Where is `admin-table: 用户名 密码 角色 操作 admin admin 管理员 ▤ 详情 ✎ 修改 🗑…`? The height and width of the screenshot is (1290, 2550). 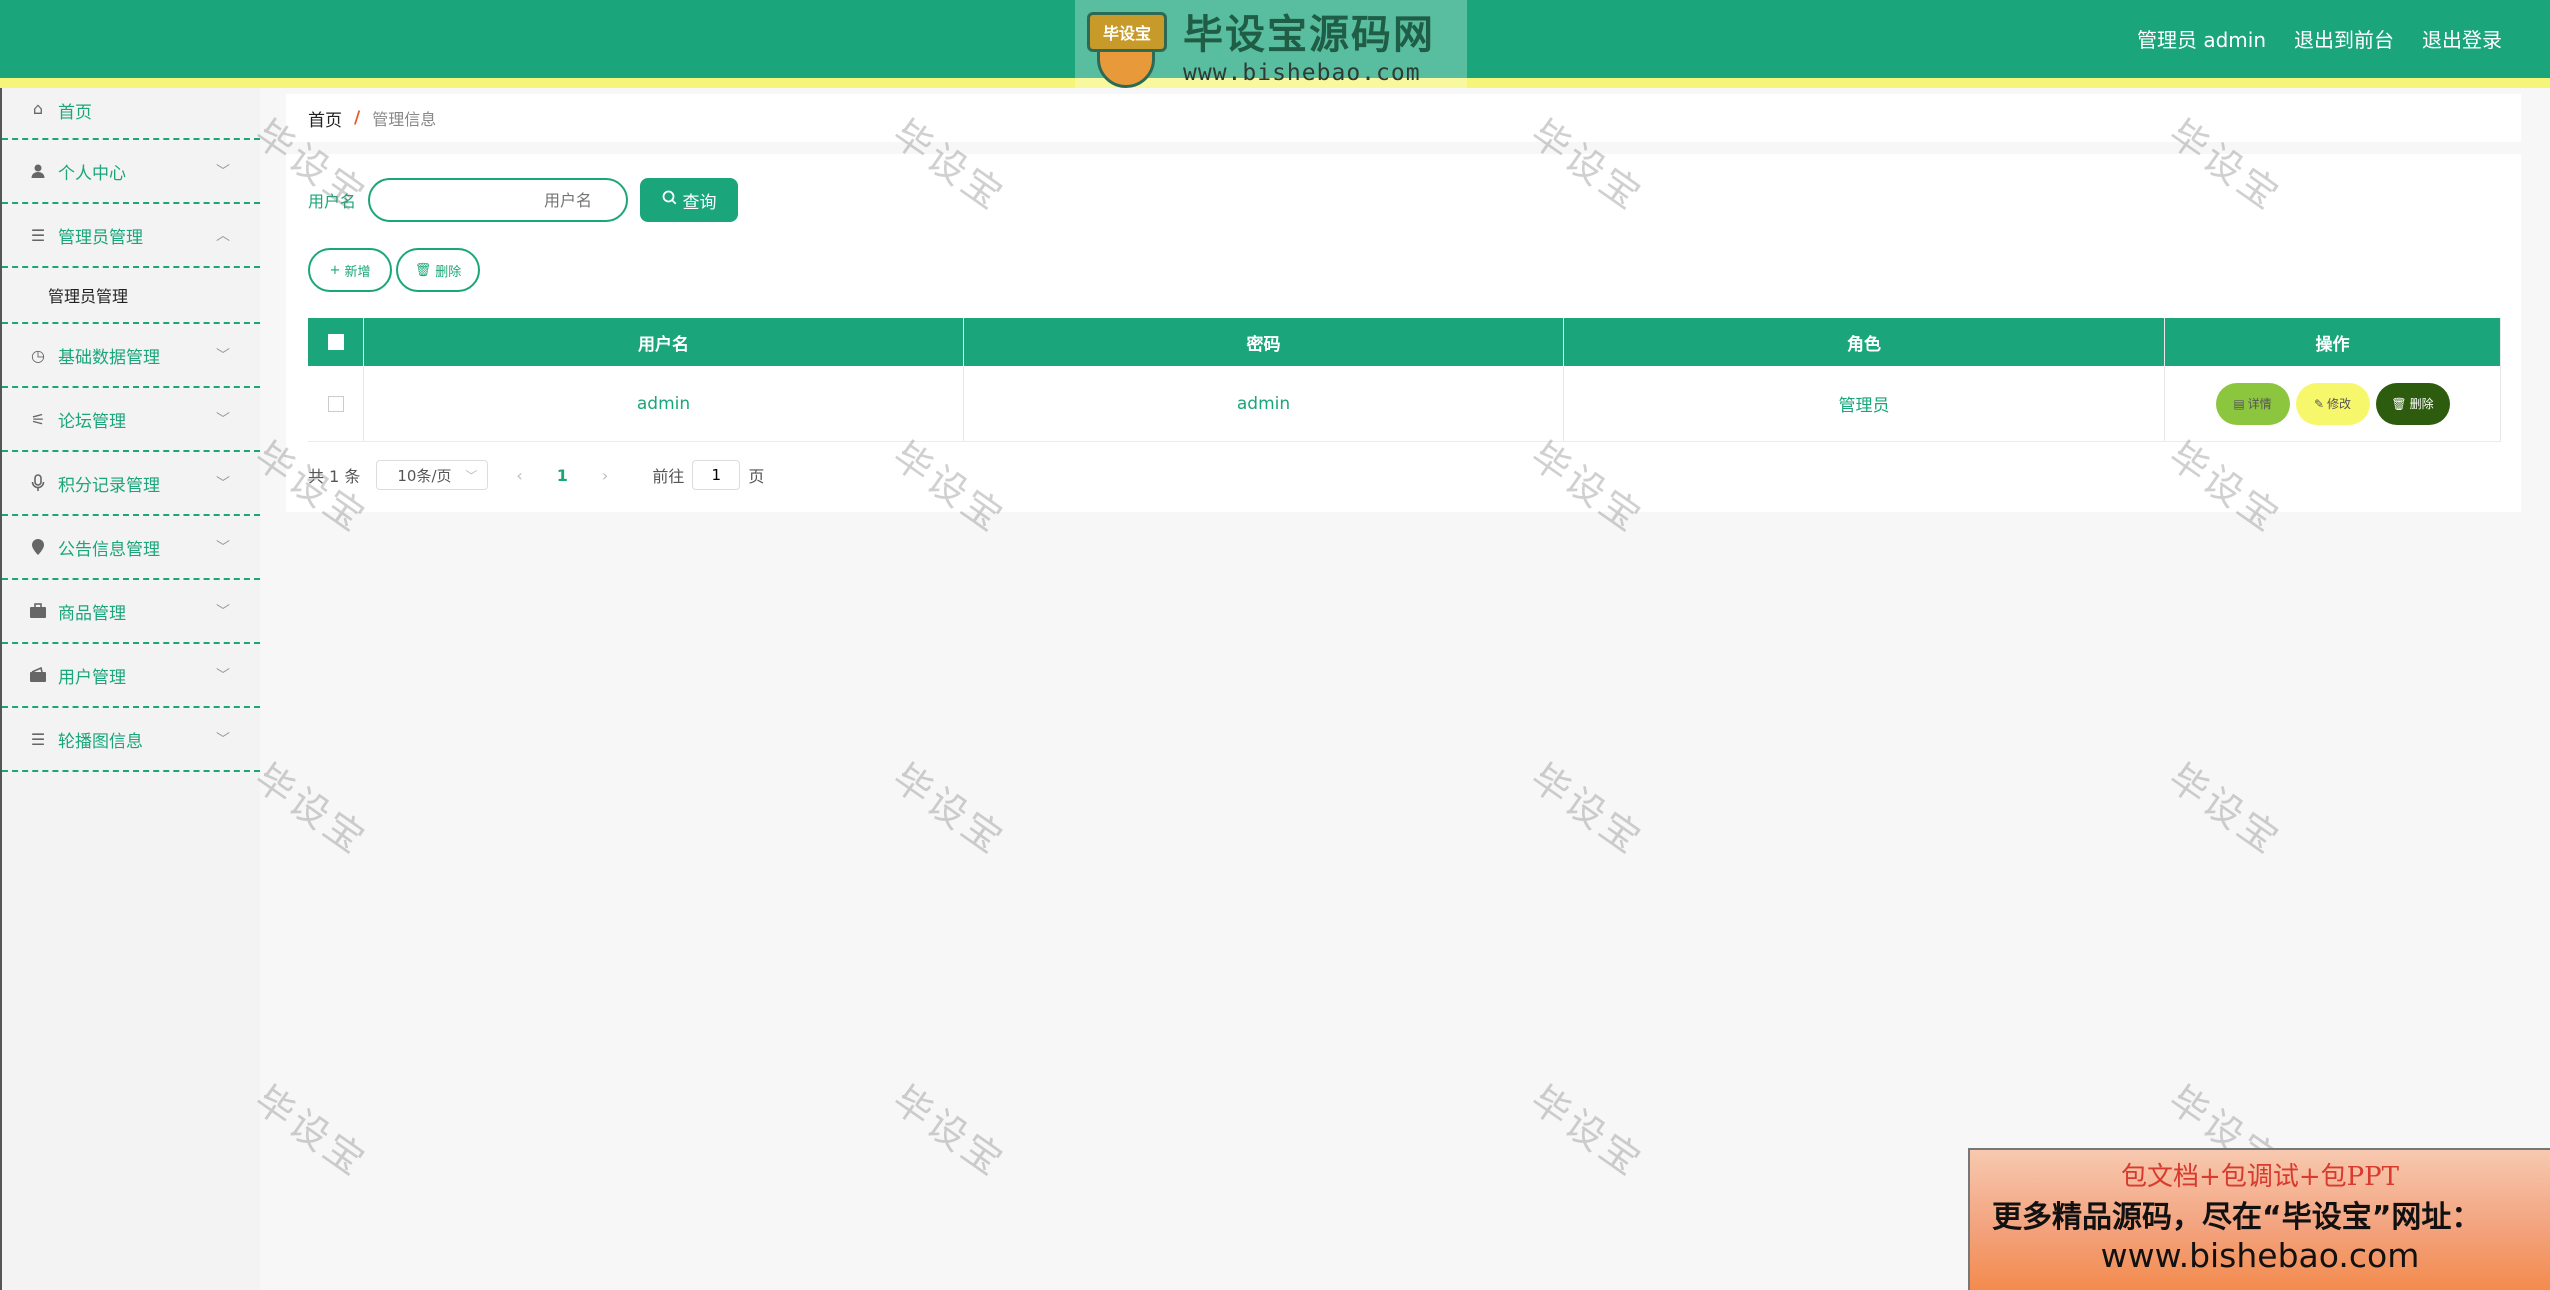
admin-table: 用户名 密码 角色 操作 admin admin 管理员 ▤ 详情 ✎ 修改 🗑… is located at coordinates (1404, 380).